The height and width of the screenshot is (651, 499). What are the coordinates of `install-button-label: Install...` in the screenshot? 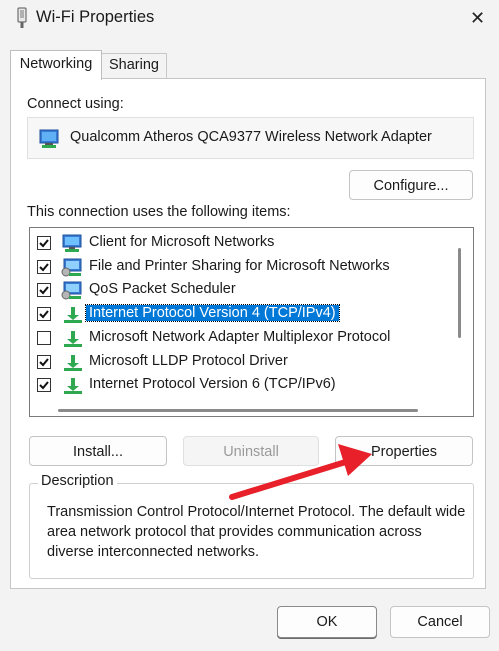 It's located at (98, 452).